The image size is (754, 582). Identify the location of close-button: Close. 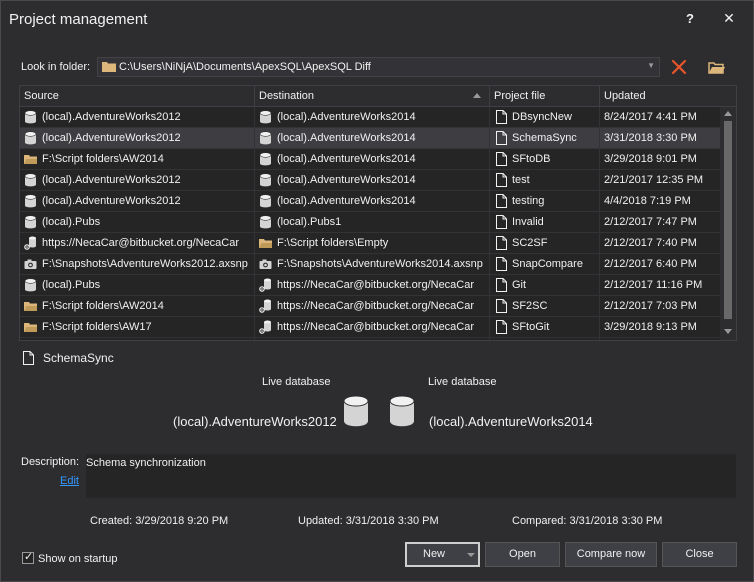
(699, 554).